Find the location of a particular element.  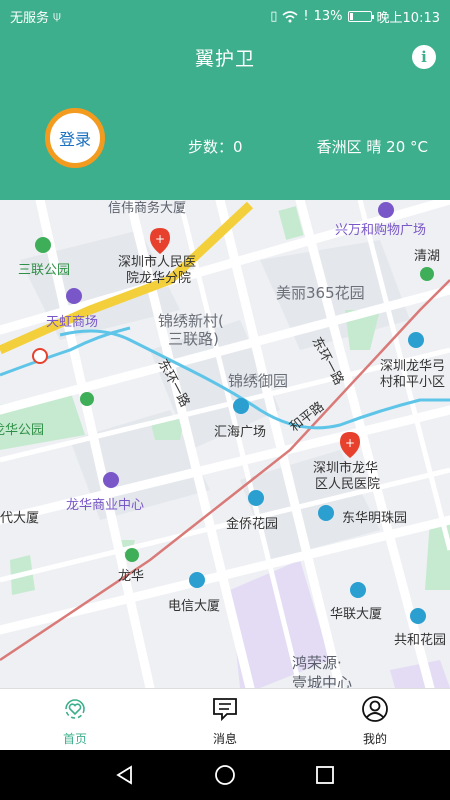

info-button: i is located at coordinates (424, 57).